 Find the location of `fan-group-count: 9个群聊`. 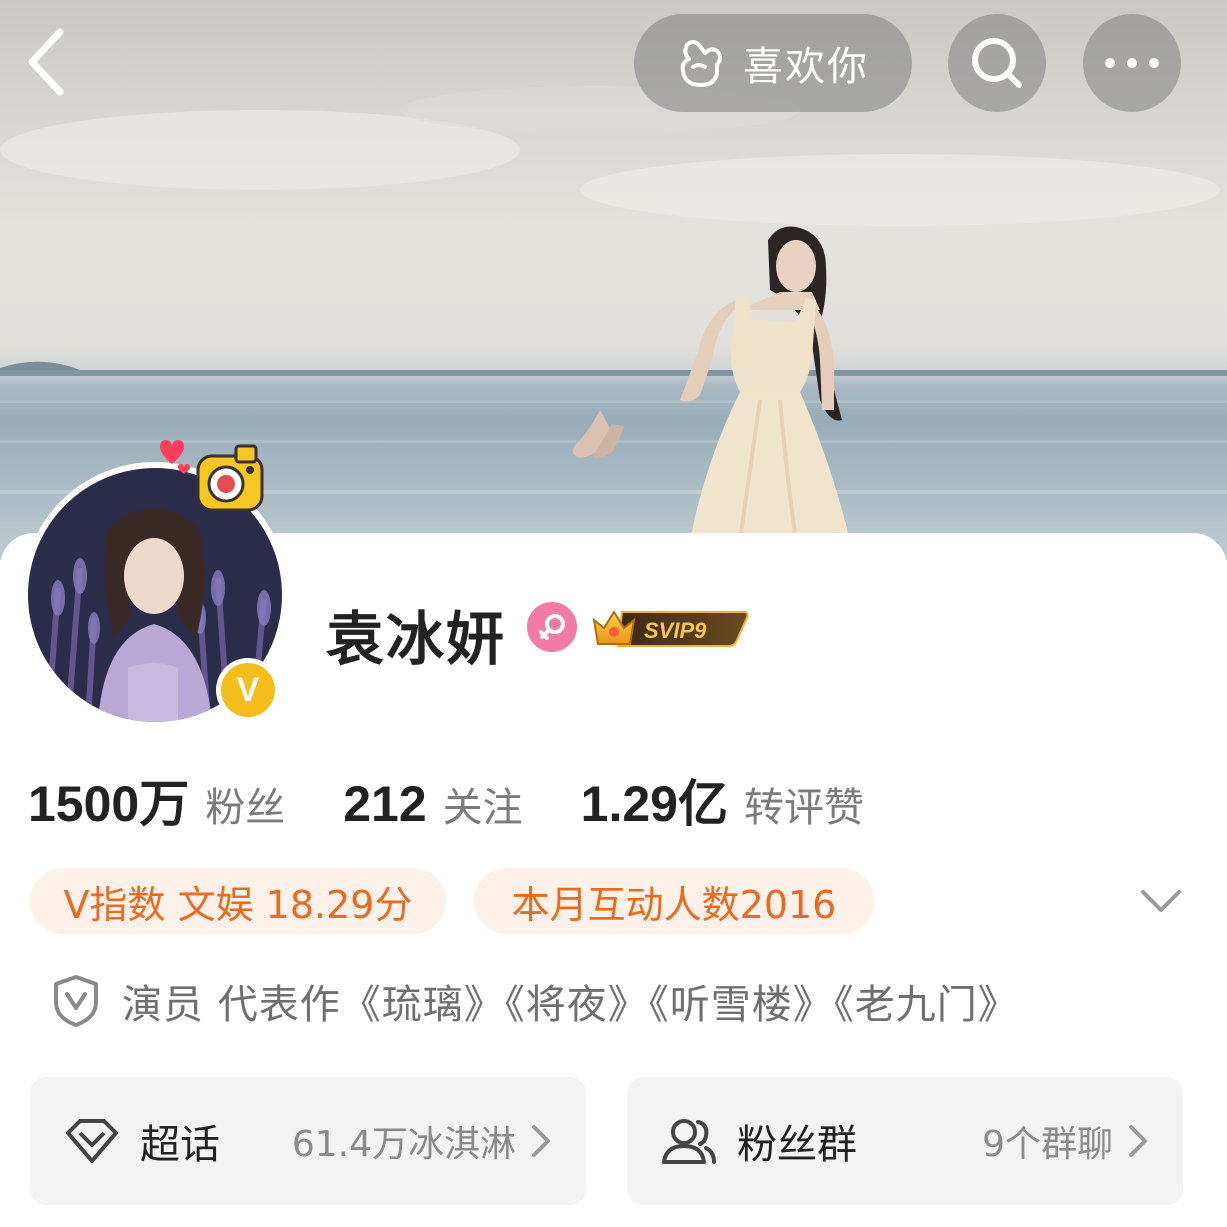

fan-group-count: 9个群聊 is located at coordinates (1047, 1144).